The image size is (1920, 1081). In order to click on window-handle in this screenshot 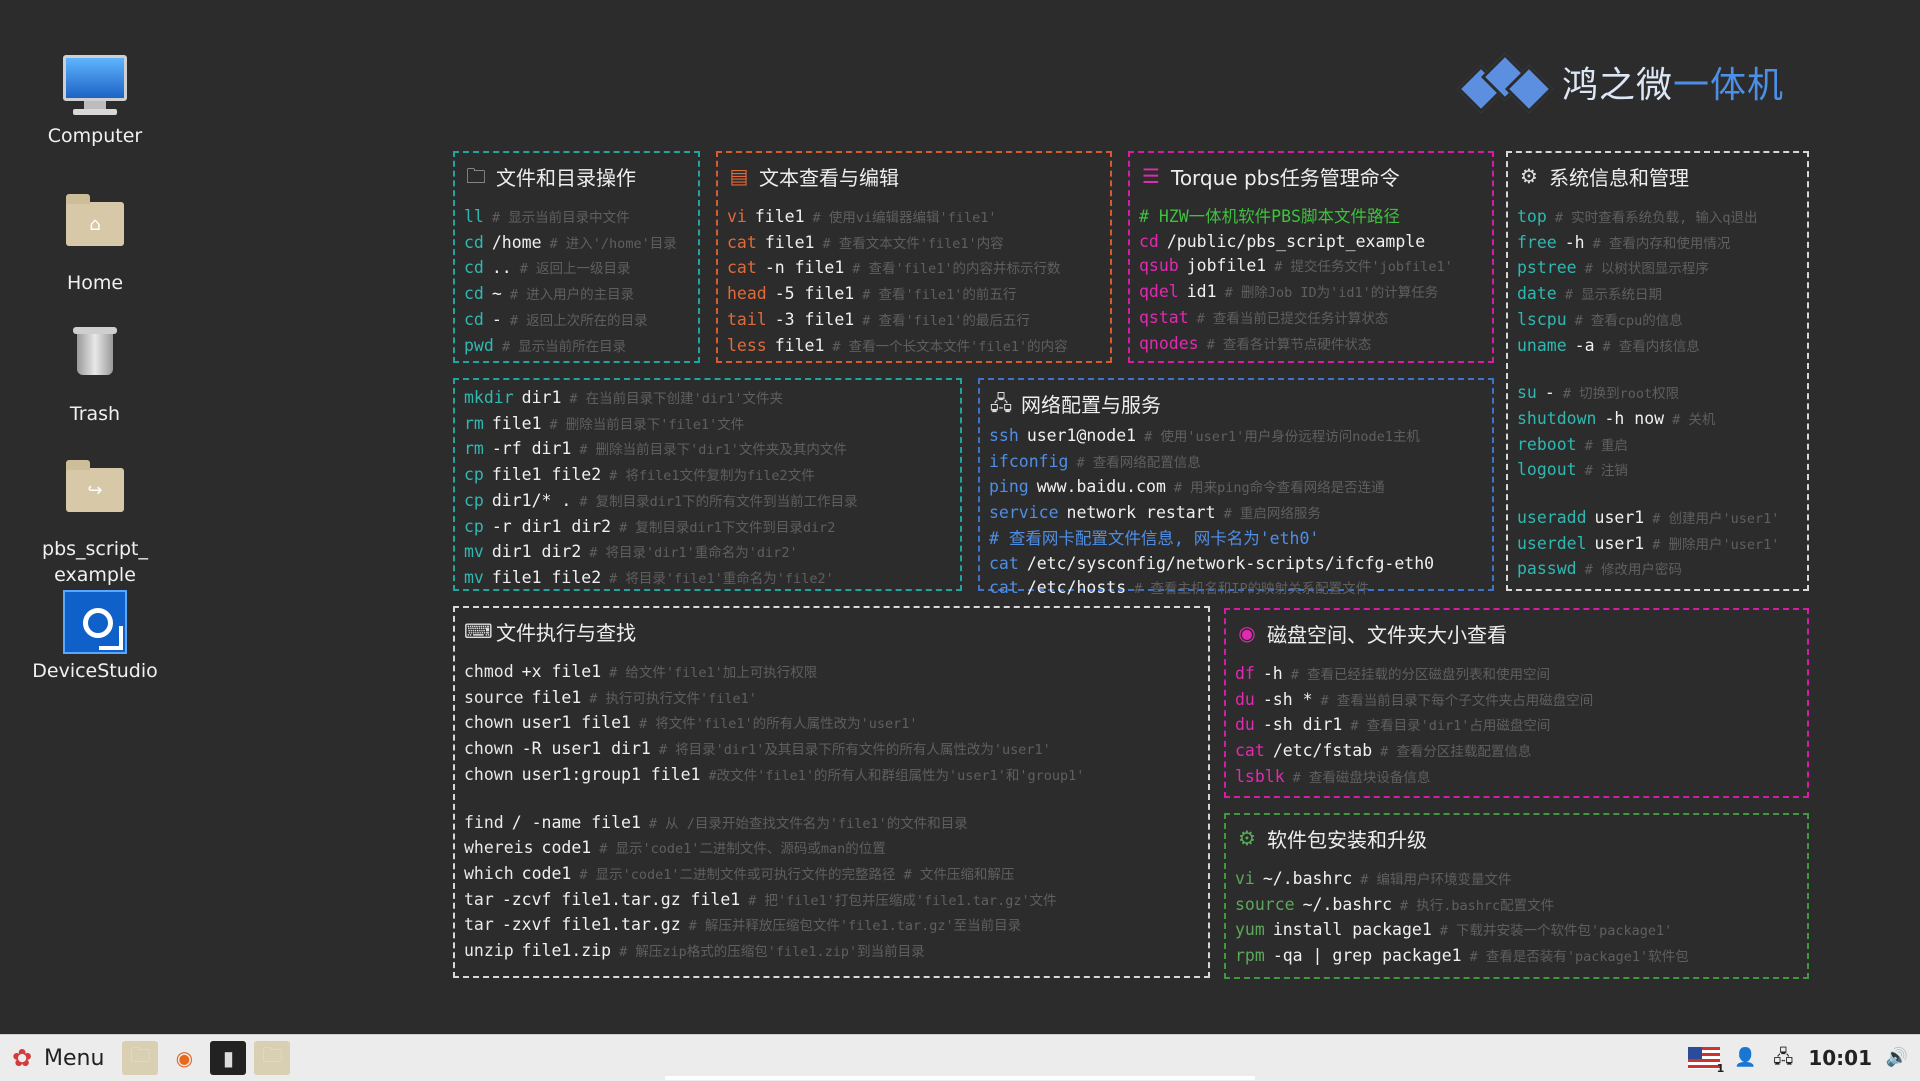, I will do `click(960, 1078)`.